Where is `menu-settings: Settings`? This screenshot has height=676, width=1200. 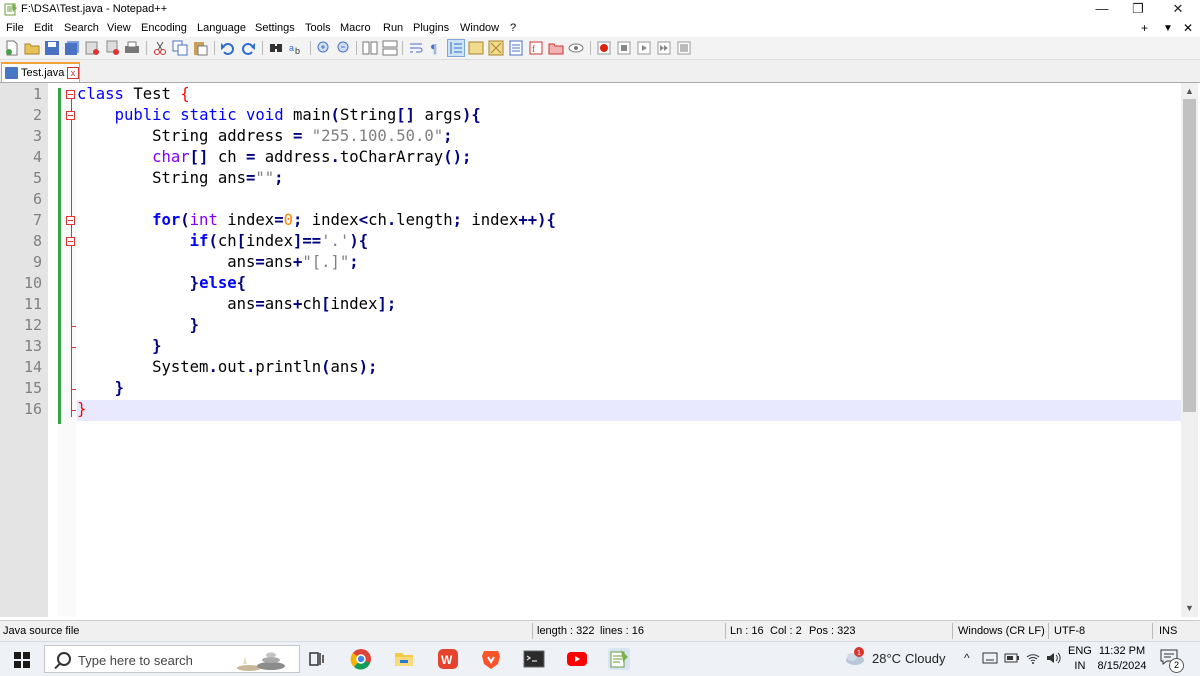 menu-settings: Settings is located at coordinates (275, 28).